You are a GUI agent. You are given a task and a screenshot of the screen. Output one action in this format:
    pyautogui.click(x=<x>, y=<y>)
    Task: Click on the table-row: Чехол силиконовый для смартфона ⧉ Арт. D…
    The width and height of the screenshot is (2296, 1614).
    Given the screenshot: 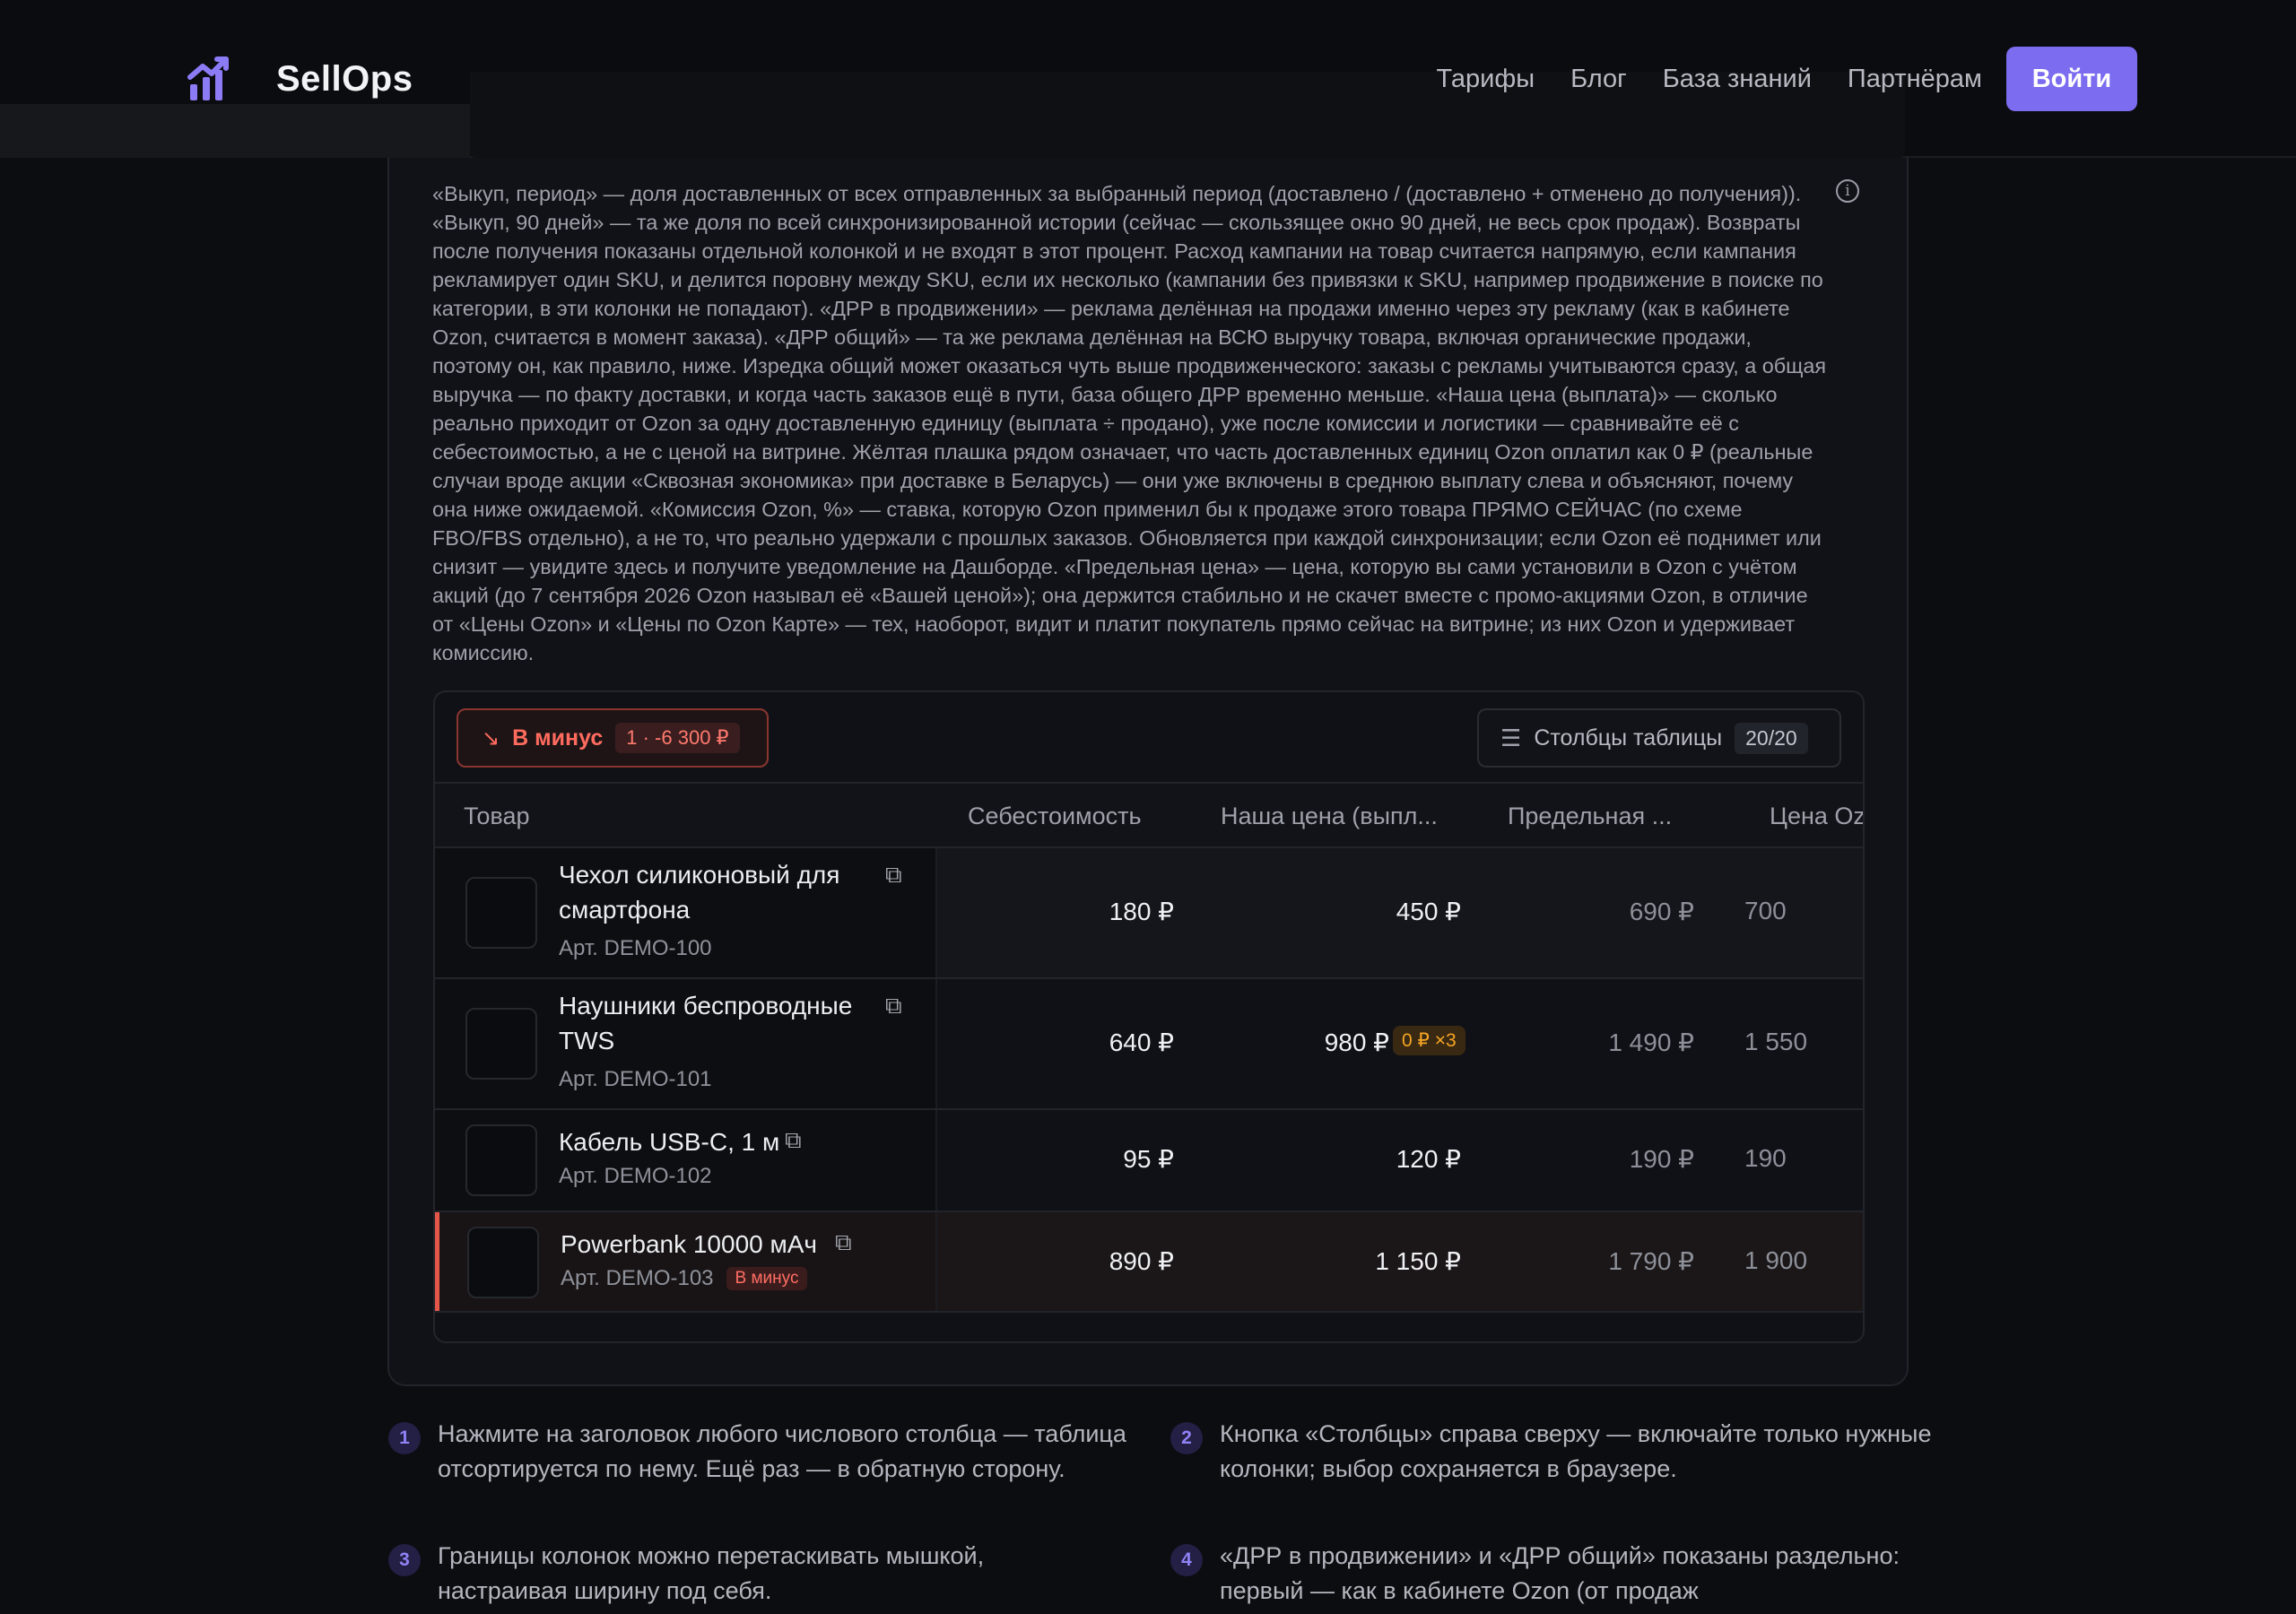 What is the action you would take?
    pyautogui.click(x=1149, y=913)
    